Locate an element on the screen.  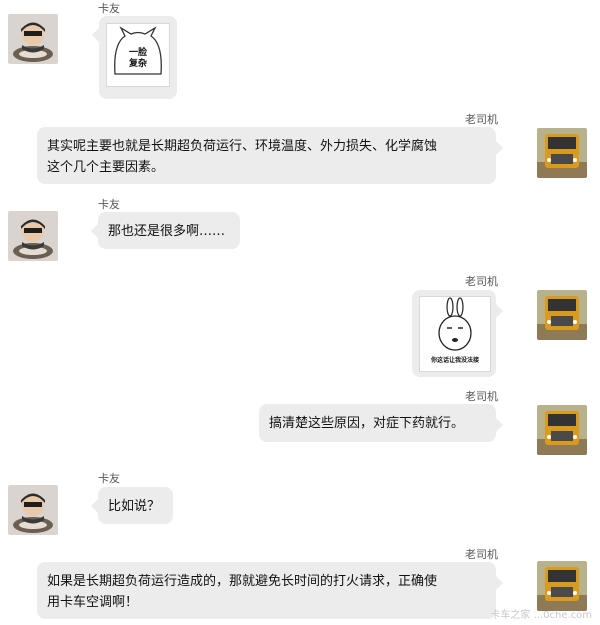
sticker-text: 一脸 is located at coordinates (137, 53).